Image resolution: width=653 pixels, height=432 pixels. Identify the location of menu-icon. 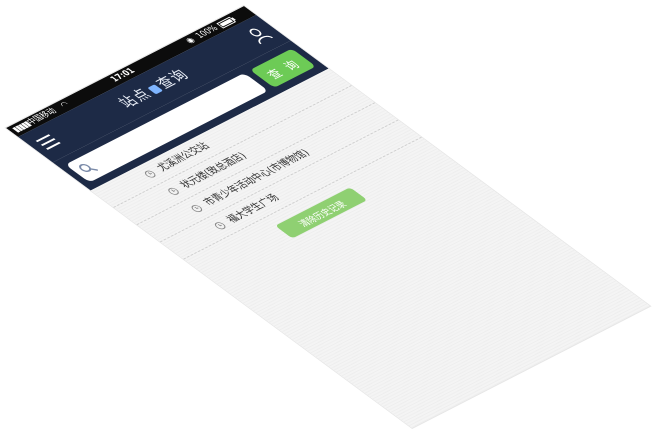
(48, 142).